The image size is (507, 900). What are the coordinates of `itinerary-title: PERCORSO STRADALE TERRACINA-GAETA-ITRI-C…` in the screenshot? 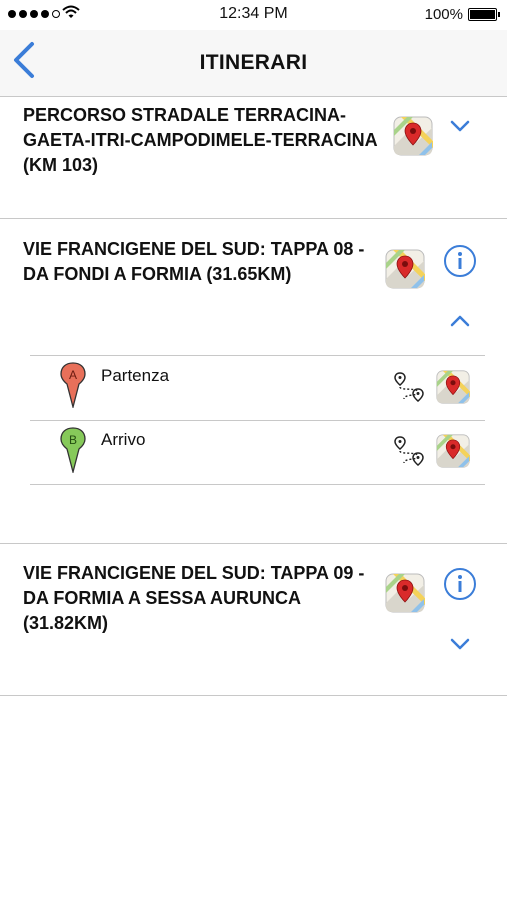 It's located at (200, 140).